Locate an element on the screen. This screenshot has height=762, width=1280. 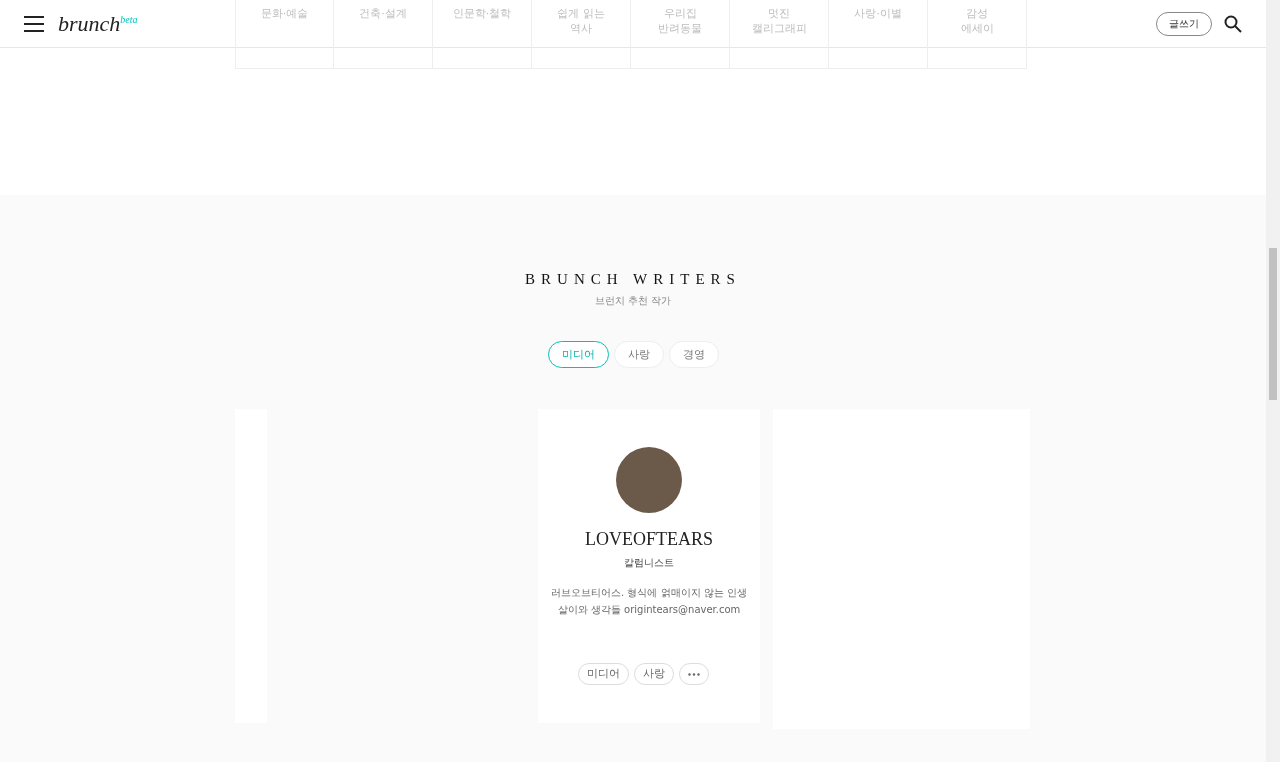
category-tab: 사랑 is located at coordinates (638, 354).